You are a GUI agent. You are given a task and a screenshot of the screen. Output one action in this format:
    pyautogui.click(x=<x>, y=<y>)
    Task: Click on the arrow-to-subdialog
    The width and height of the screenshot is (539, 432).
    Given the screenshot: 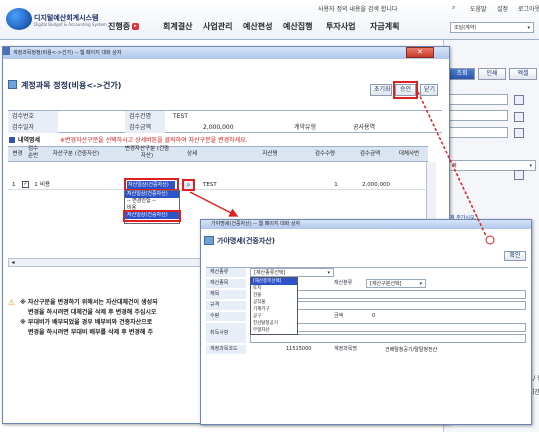 What is the action you would take?
    pyautogui.click(x=214, y=204)
    